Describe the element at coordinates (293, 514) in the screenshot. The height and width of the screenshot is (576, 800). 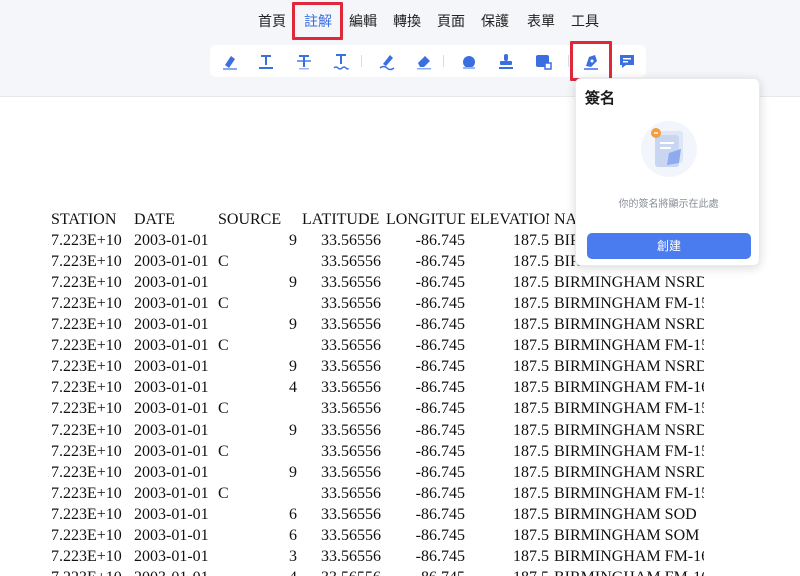
I see `cell-source: 6` at that location.